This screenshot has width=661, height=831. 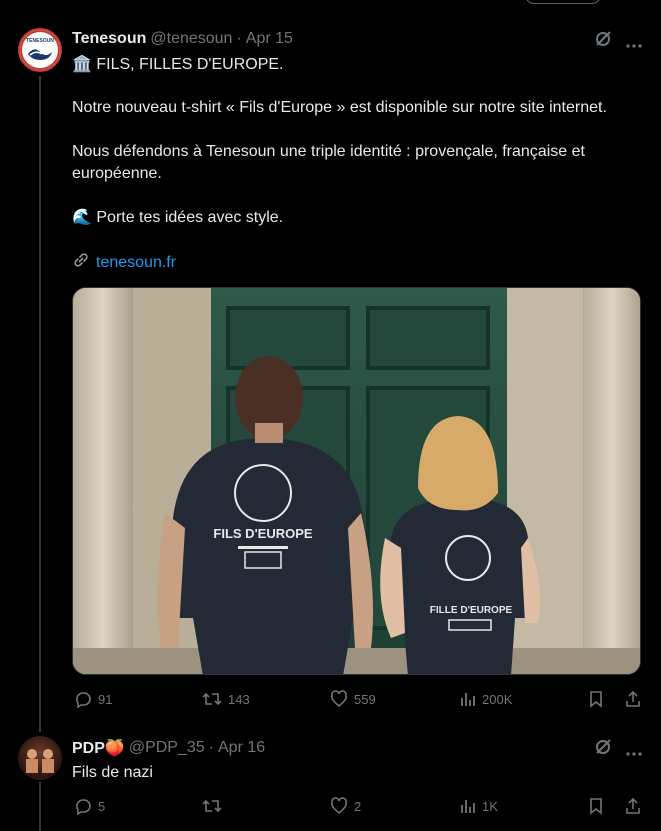 What do you see at coordinates (471, 610) in the screenshot?
I see `shirt-print-text: FILLE D'EUROPE` at bounding box center [471, 610].